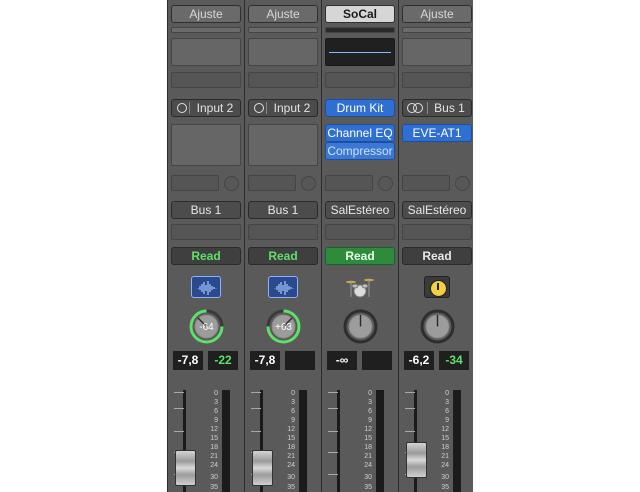 The image size is (640, 492). Describe the element at coordinates (437, 133) in the screenshot. I see `plugin-slot-1: EVE-AT1` at that location.